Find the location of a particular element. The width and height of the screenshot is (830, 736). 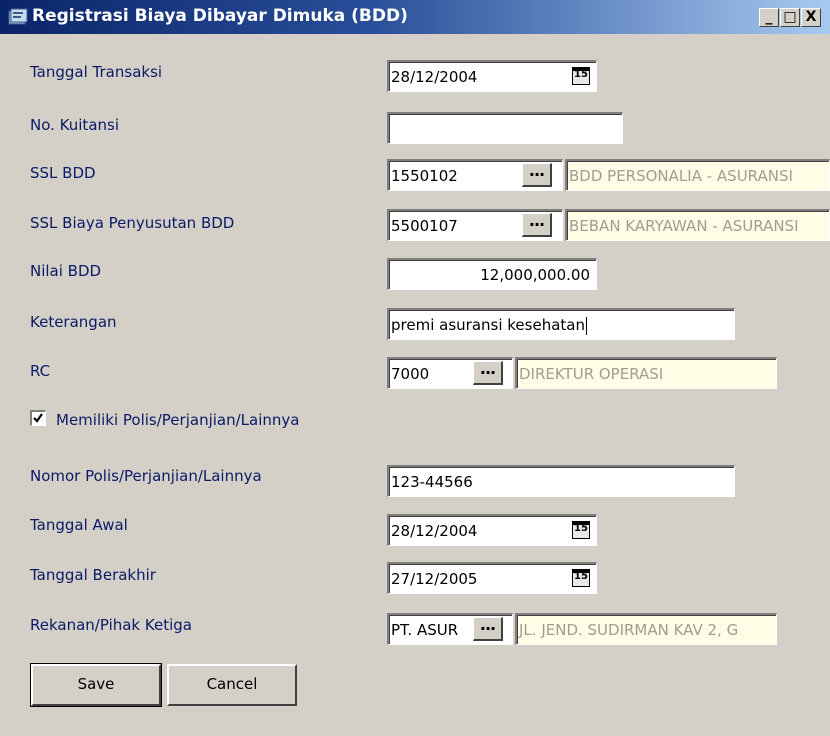

memiliki-polis-label: Memiliki Polis/Perjanjian/Lainnya is located at coordinates (177, 420).